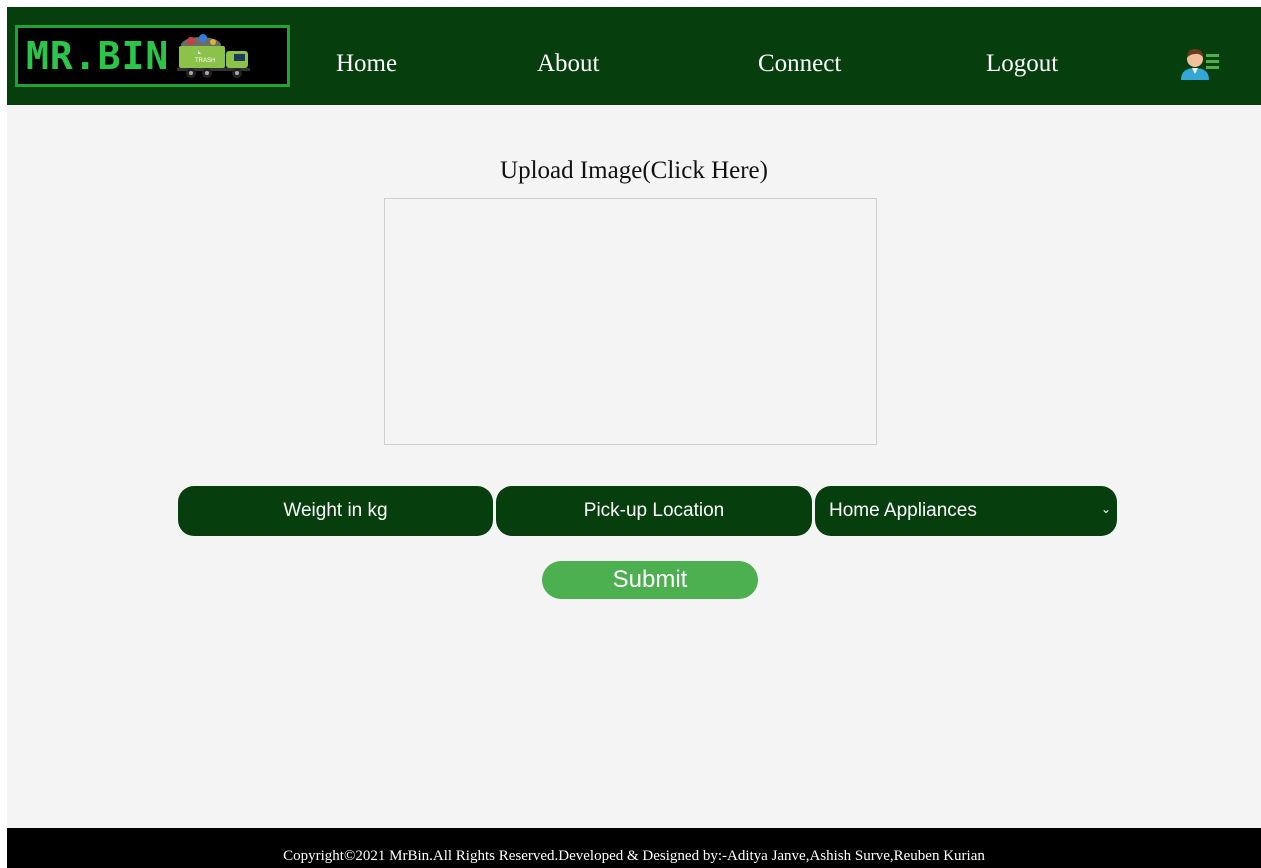 The width and height of the screenshot is (1261, 868). I want to click on nav-logout-link: Logout, so click(1022, 63).